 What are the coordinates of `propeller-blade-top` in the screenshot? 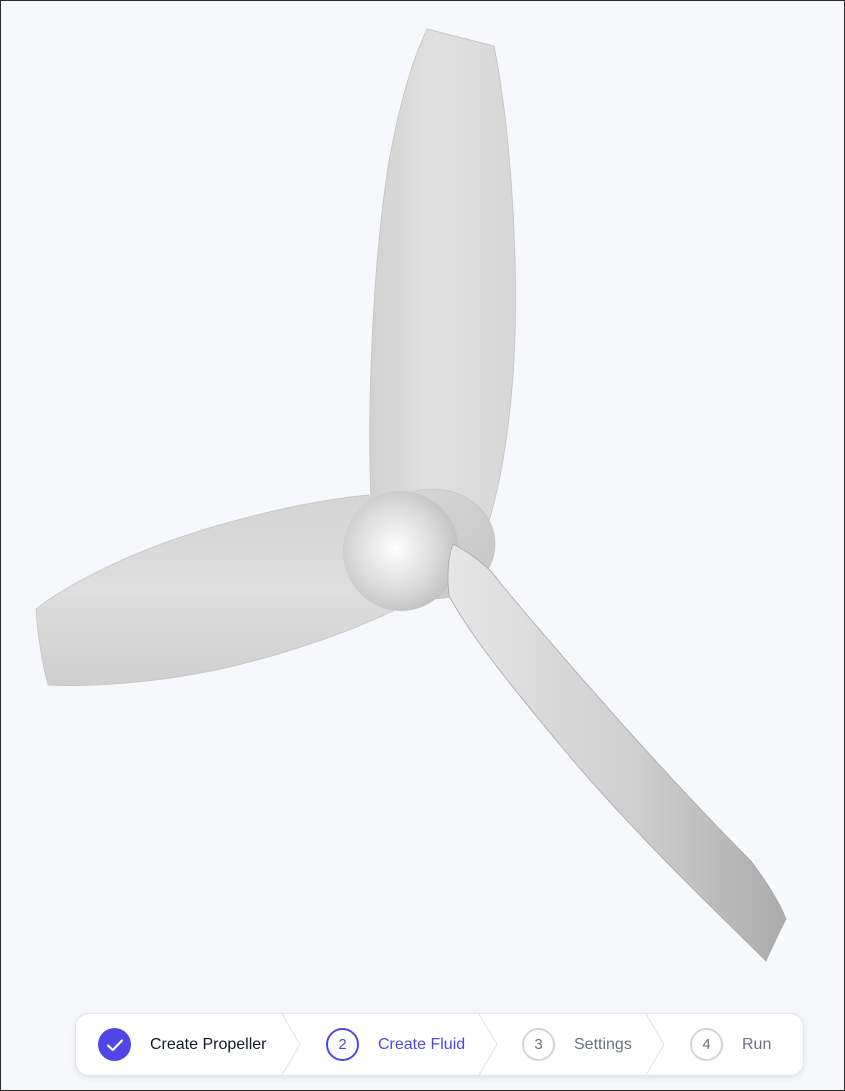 It's located at (442, 275).